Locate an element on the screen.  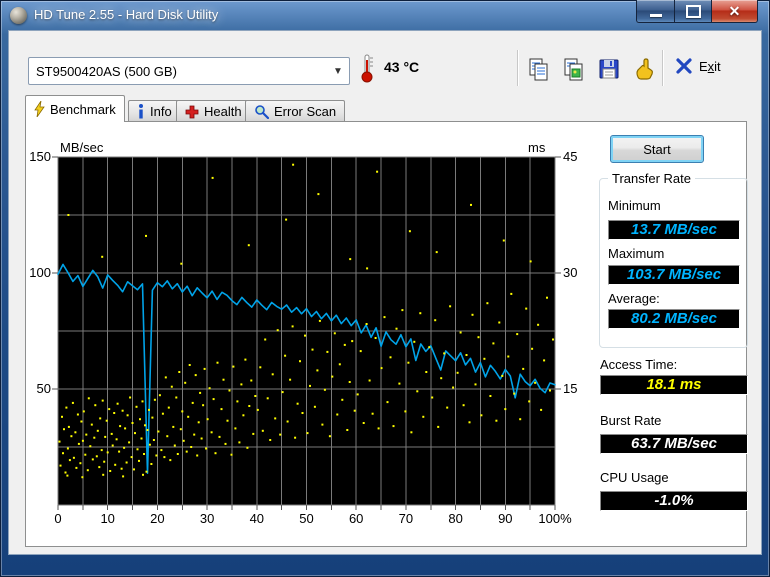
copy-text-icon is located at coordinates (539, 69).